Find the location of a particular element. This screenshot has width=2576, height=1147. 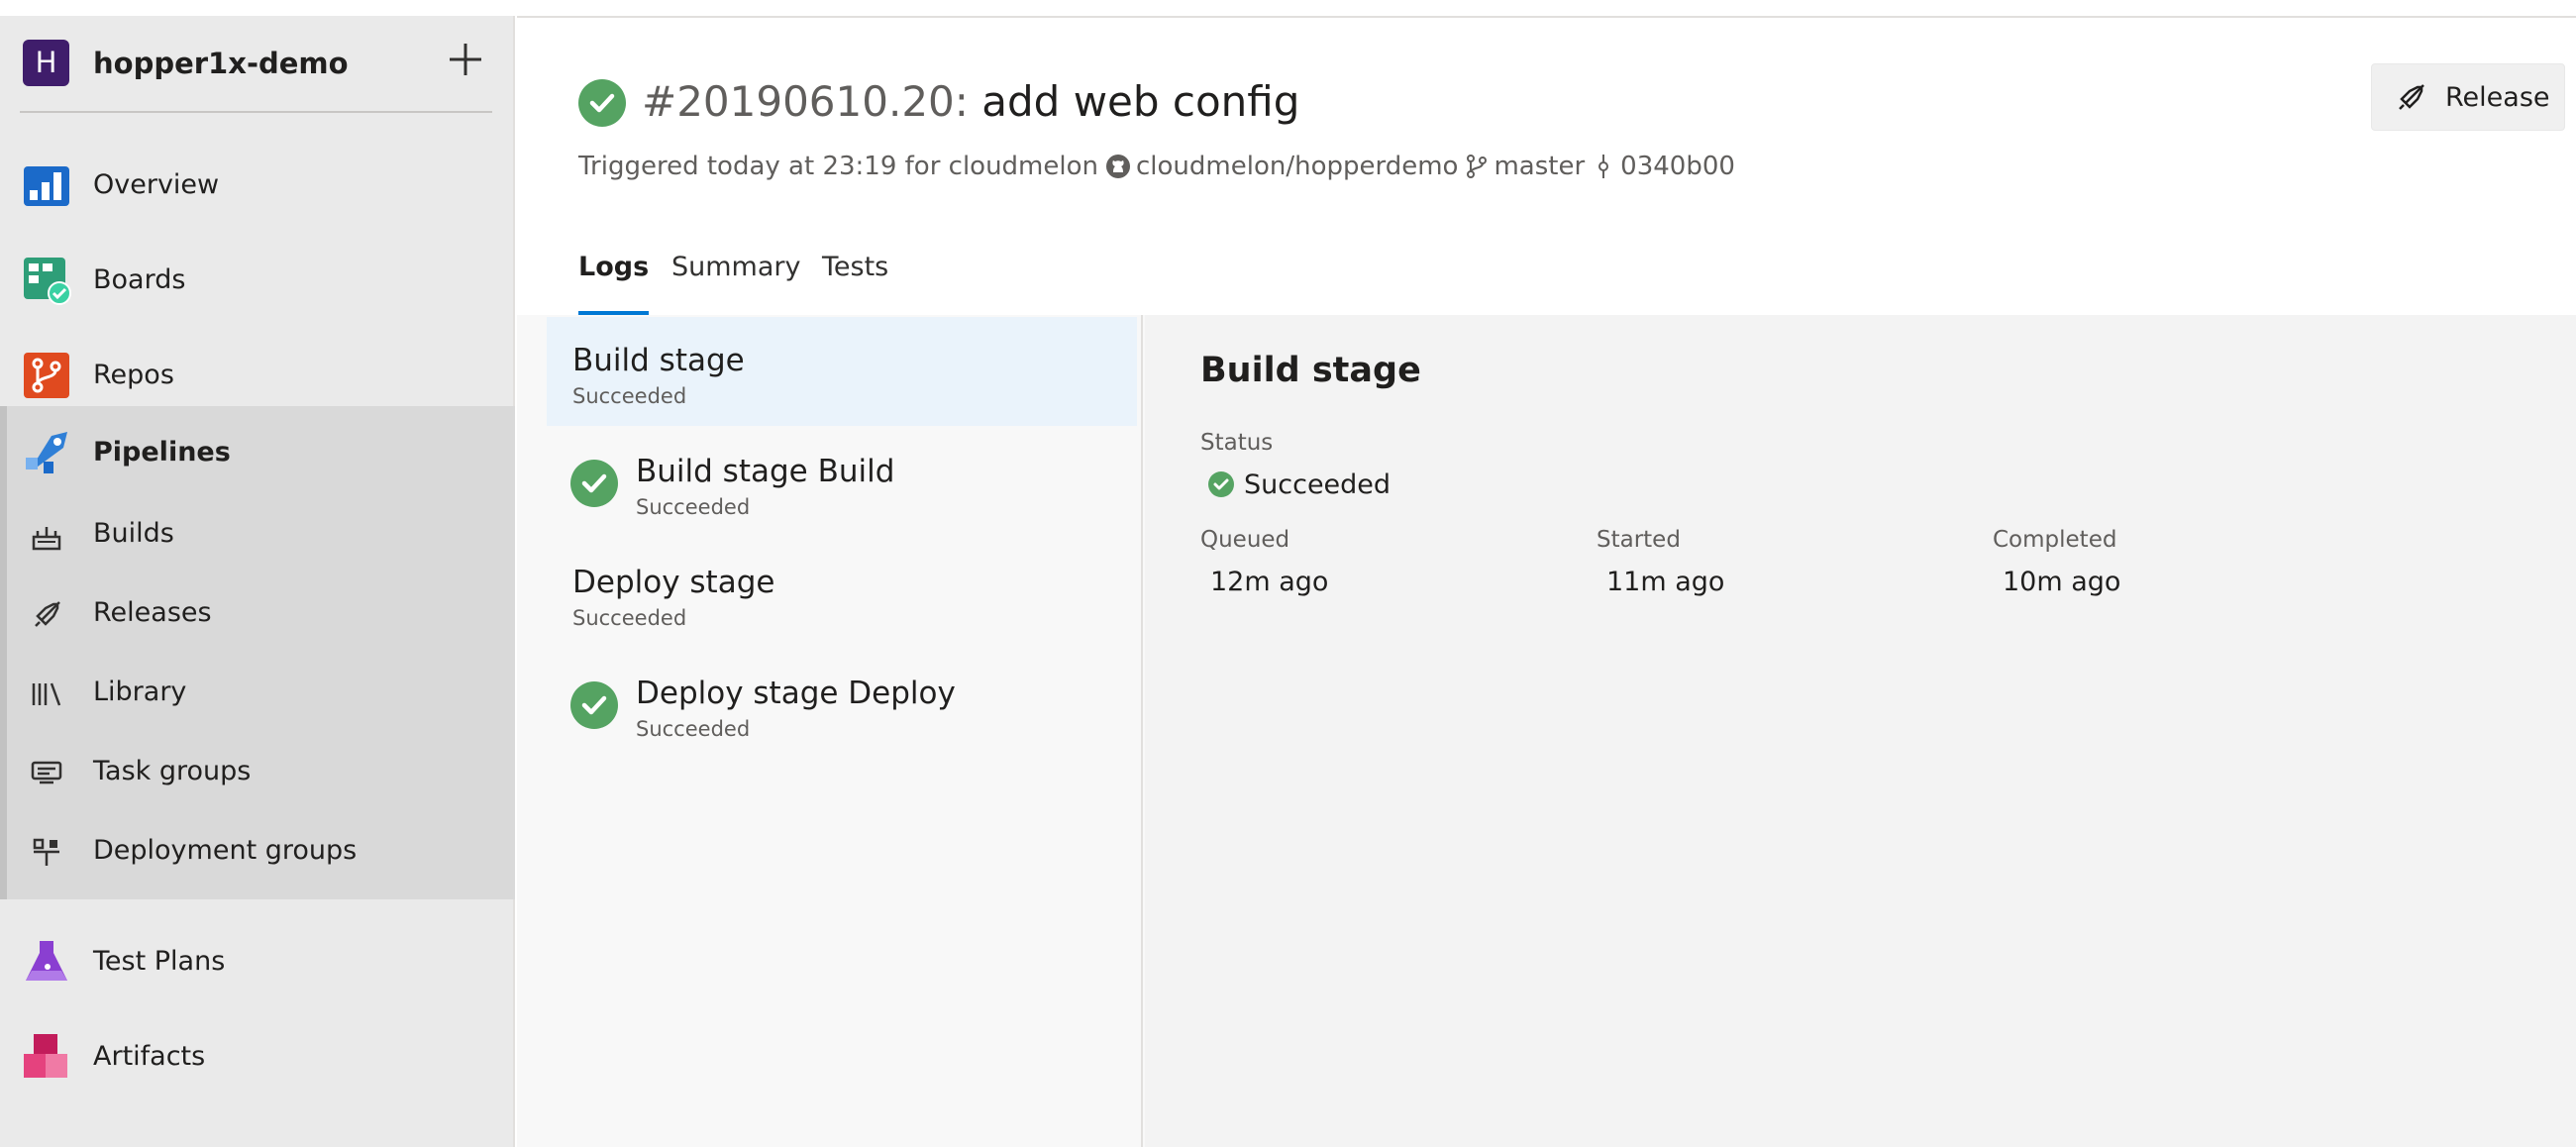

top-divider is located at coordinates (1546, 17).